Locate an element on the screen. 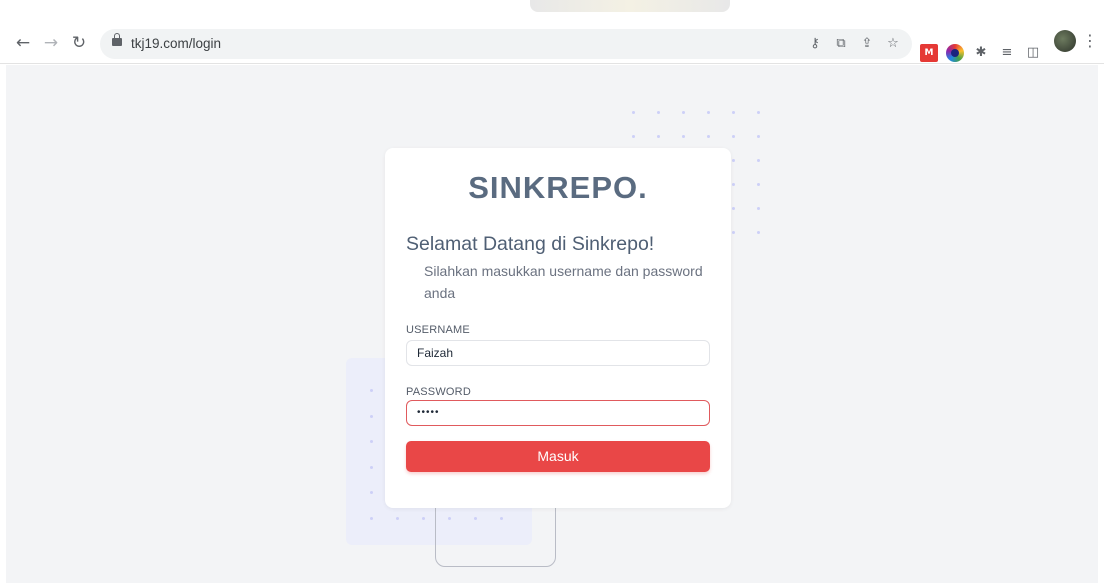  password-key-icon: ⚷ is located at coordinates (815, 44).